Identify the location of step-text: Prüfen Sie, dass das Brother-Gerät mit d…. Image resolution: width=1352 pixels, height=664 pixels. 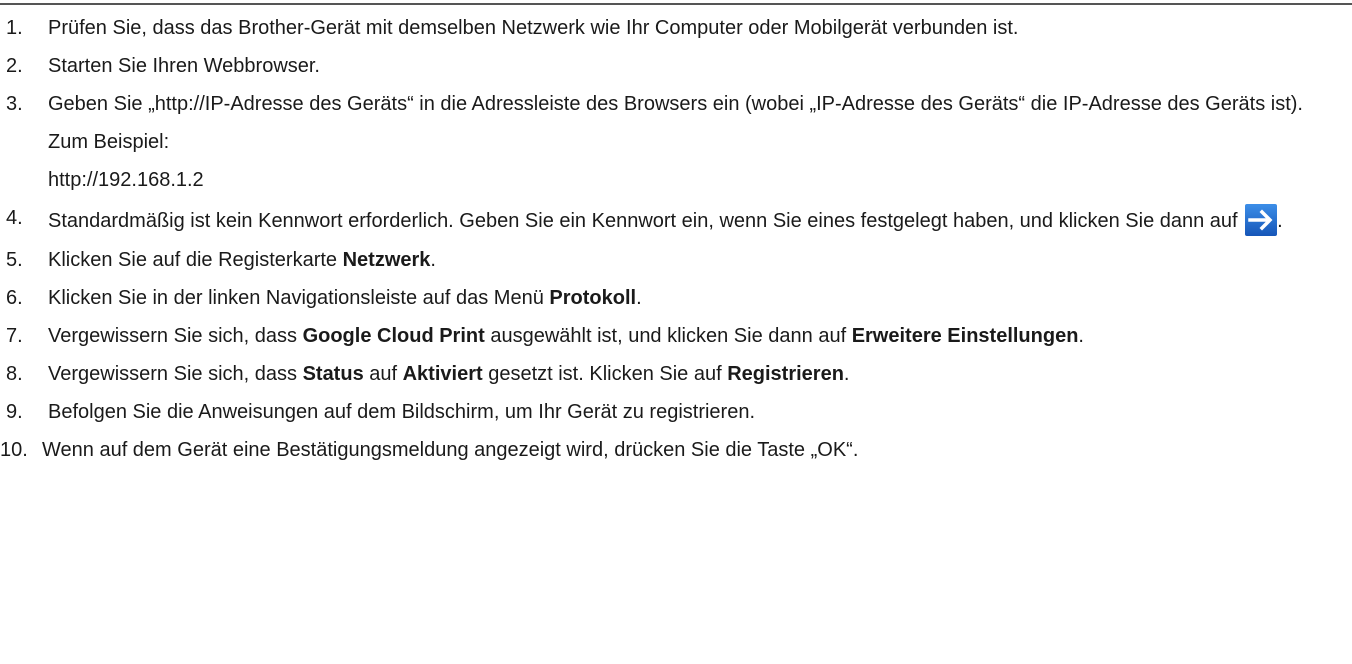
(533, 28).